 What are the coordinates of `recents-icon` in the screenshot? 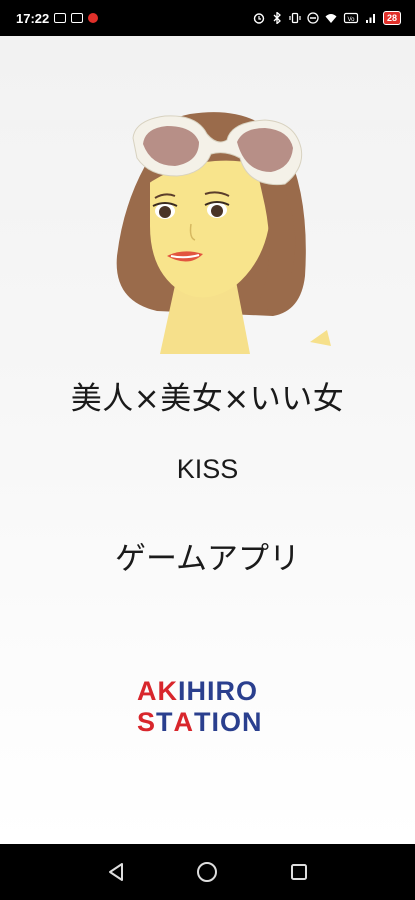 It's located at (299, 872).